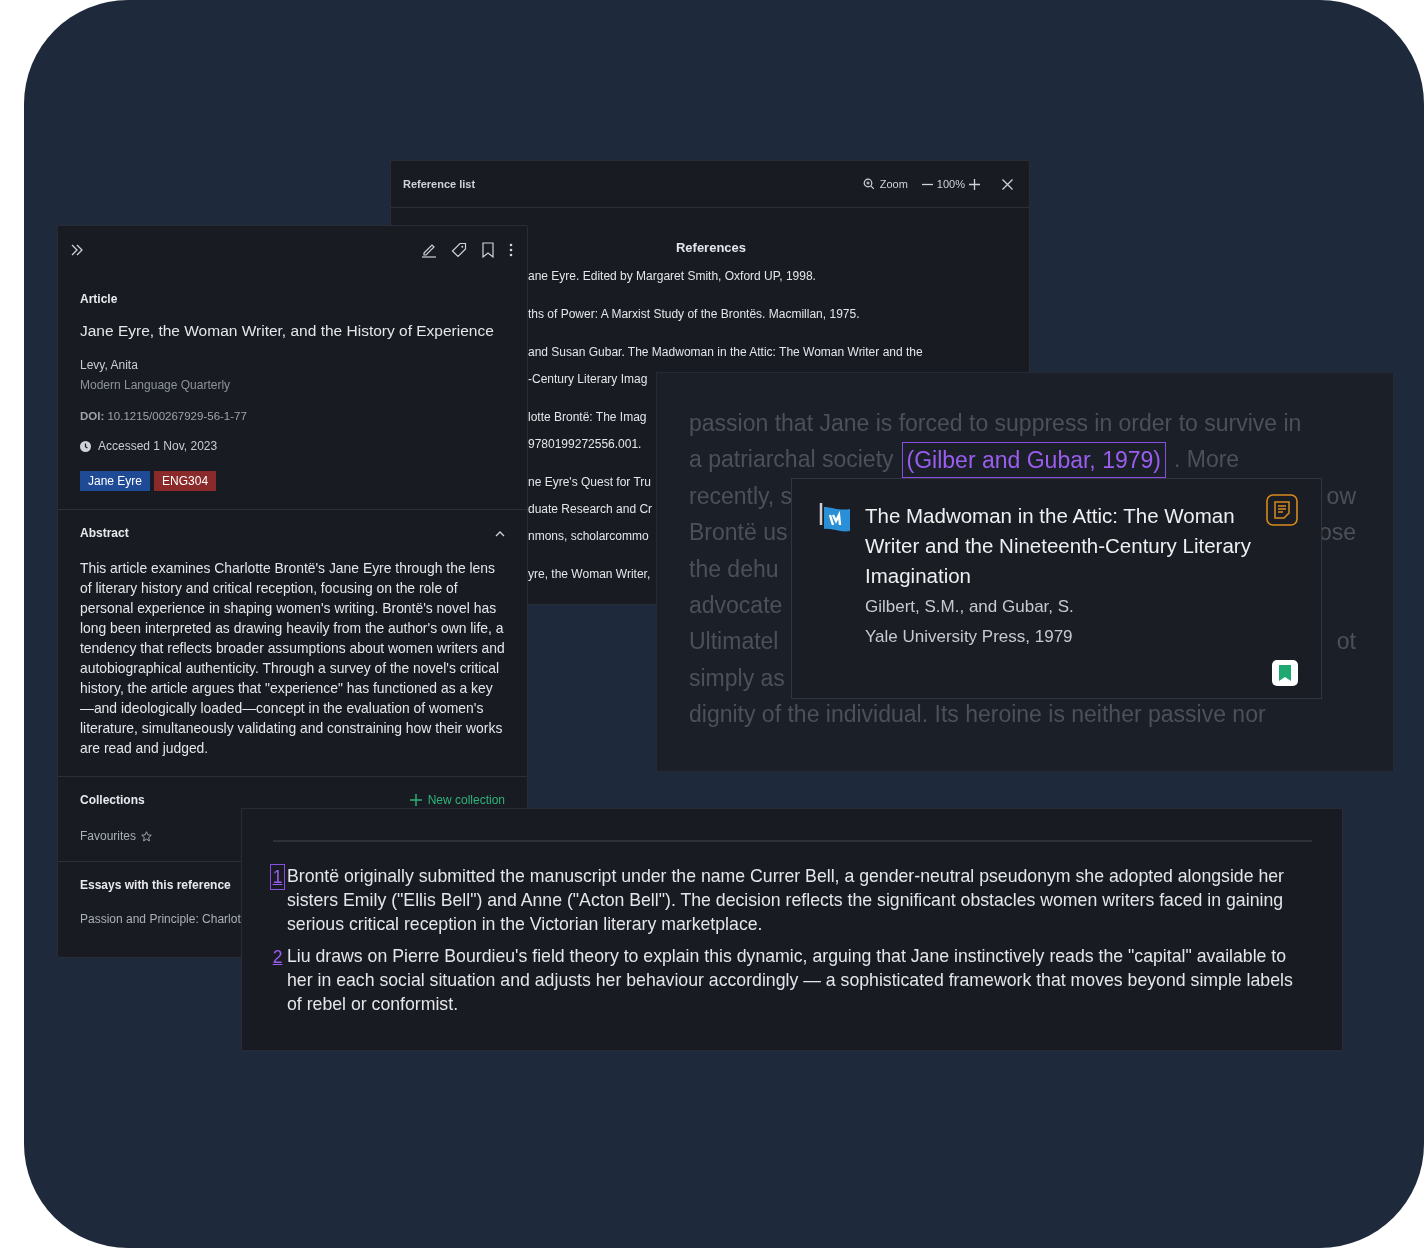  What do you see at coordinates (790, 980) in the screenshot?
I see `footnote-text: Liu draws on Pierre Bourdieu's field theory to explain this dynamic, arguing that Jane instinctively reads the "capital" available to her in each social situation and adjusts her behaviour accordingly — a sophisticated framework that moves beyond simple labels of rebel or conformist.` at bounding box center [790, 980].